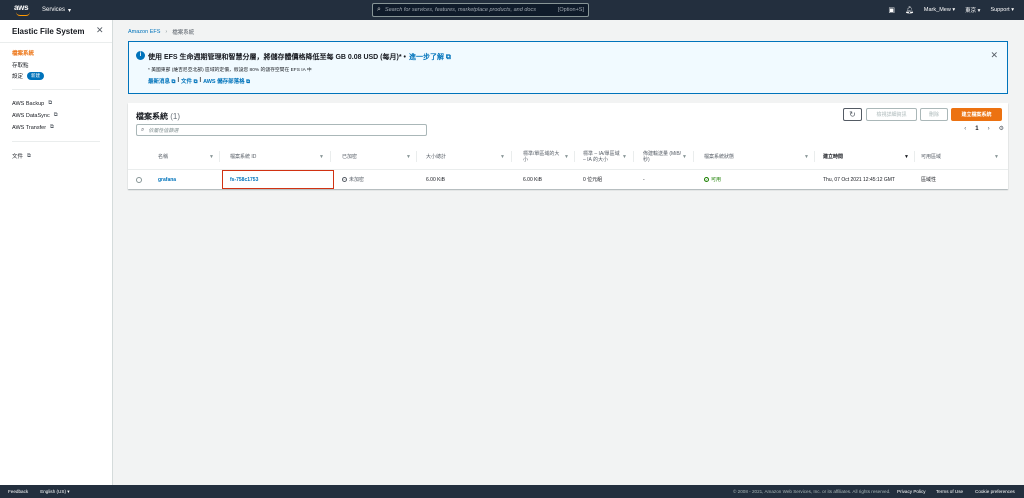  Describe the element at coordinates (21, 156) in the screenshot. I see `sidebar-item-docs: 文件 ⧉` at that location.